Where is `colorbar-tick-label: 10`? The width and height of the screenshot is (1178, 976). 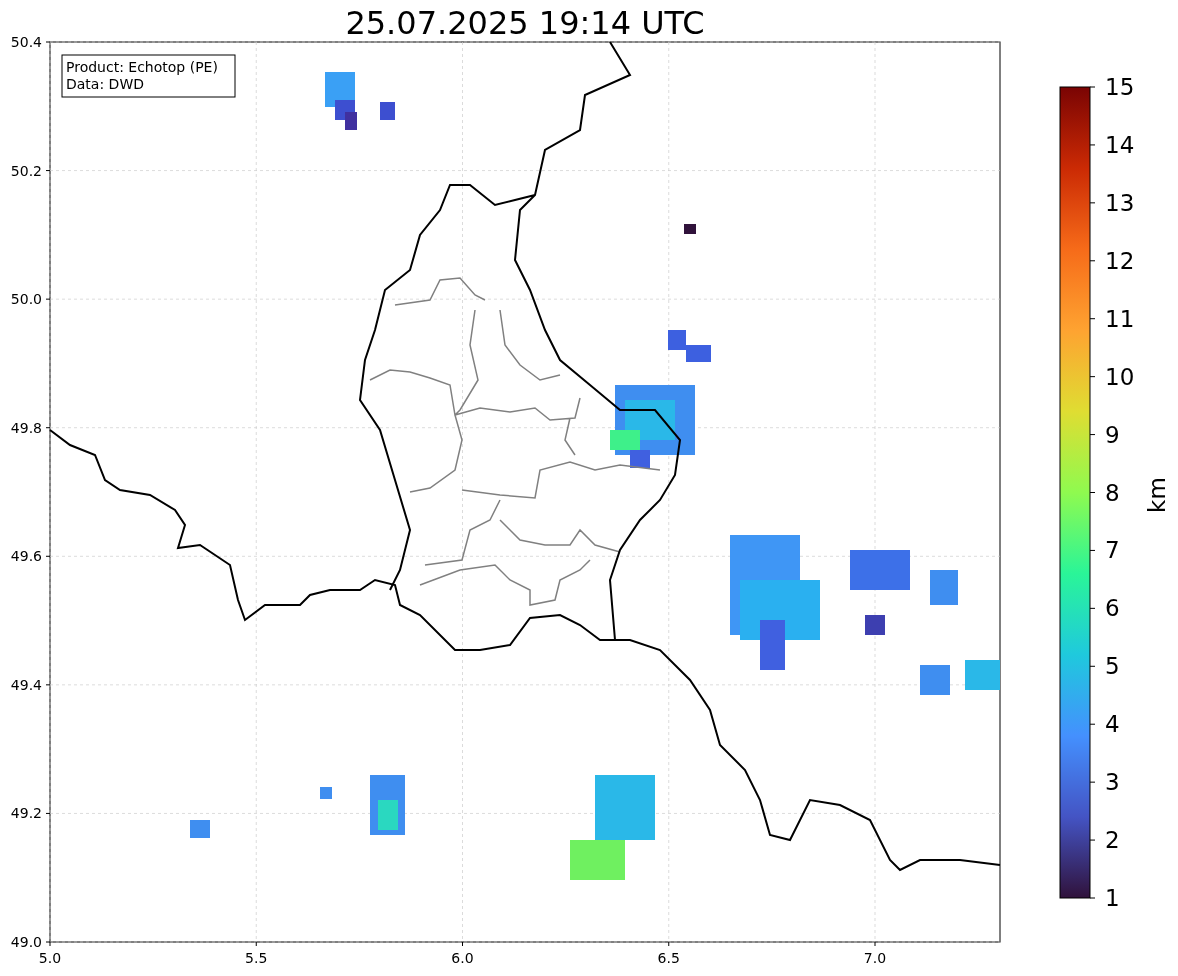 colorbar-tick-label: 10 is located at coordinates (1120, 376).